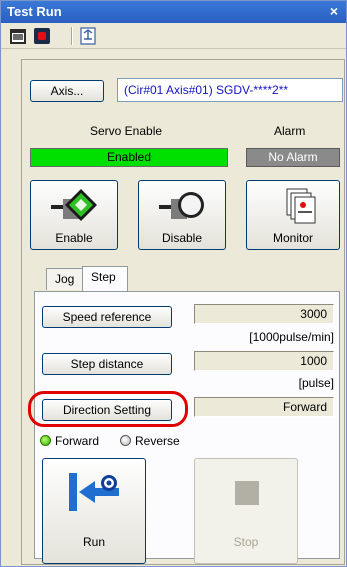  What do you see at coordinates (126, 131) in the screenshot?
I see `servo-enable-heading: Servo Enable` at bounding box center [126, 131].